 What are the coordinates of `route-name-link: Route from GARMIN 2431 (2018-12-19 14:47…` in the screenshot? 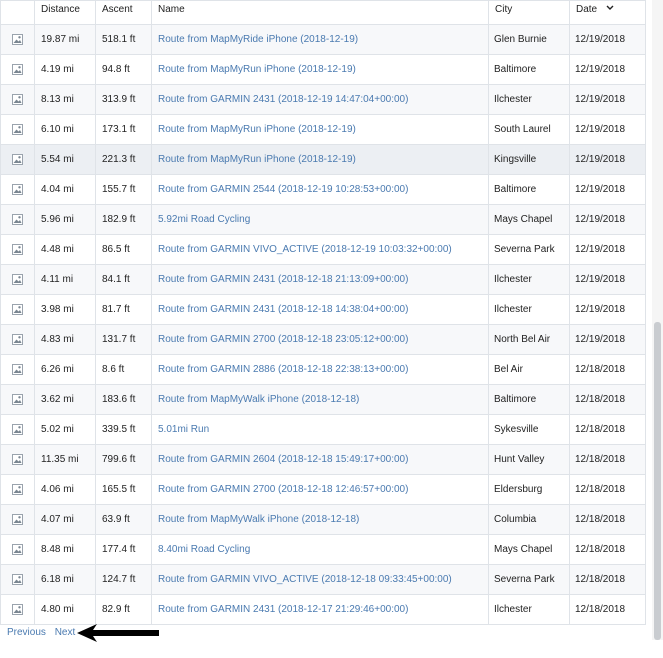 It's located at (283, 99).